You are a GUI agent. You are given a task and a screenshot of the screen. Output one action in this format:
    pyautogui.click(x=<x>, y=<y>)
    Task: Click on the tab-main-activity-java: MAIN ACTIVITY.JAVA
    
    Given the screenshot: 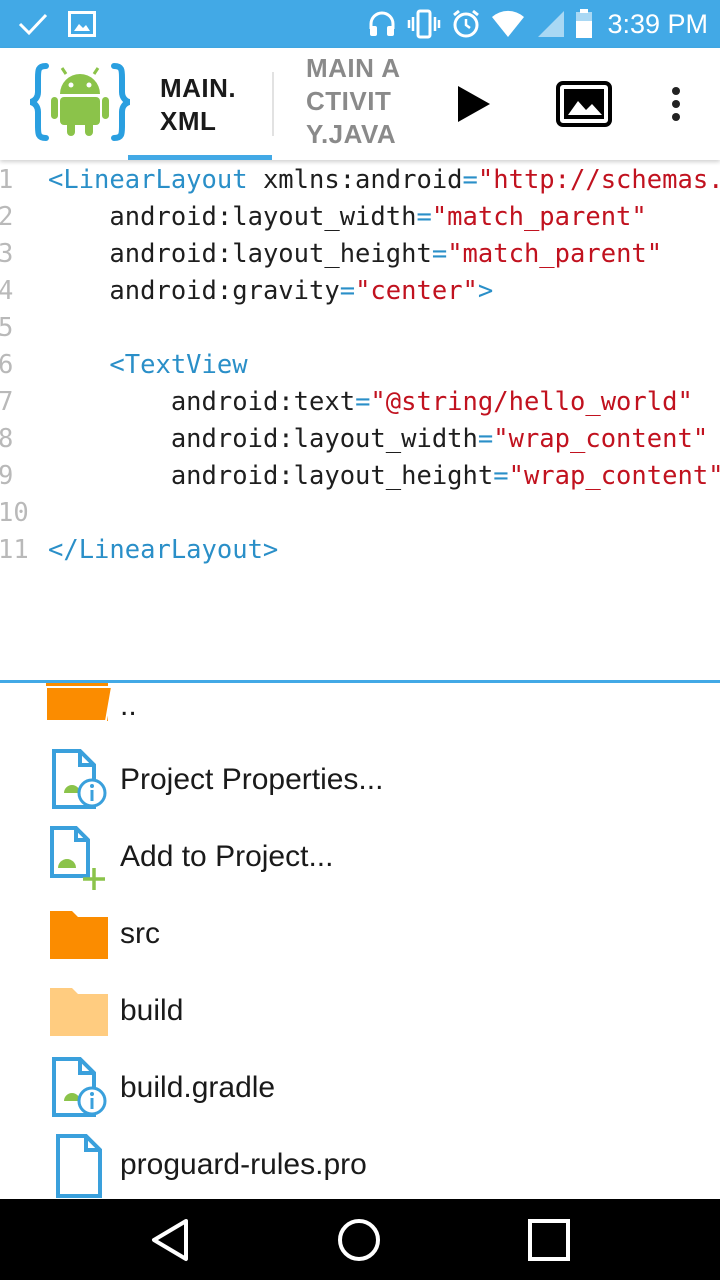 What is the action you would take?
    pyautogui.click(x=356, y=104)
    